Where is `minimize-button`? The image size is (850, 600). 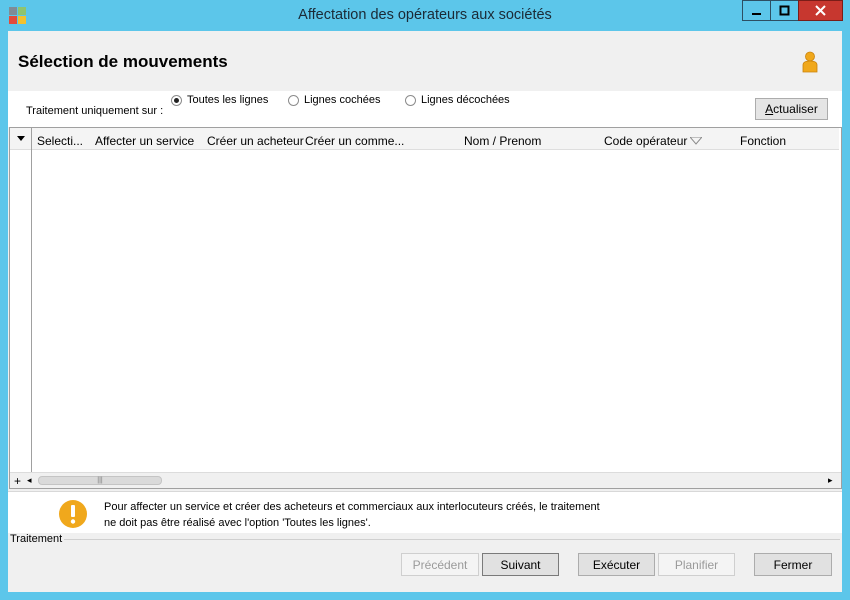
minimize-button is located at coordinates (756, 10).